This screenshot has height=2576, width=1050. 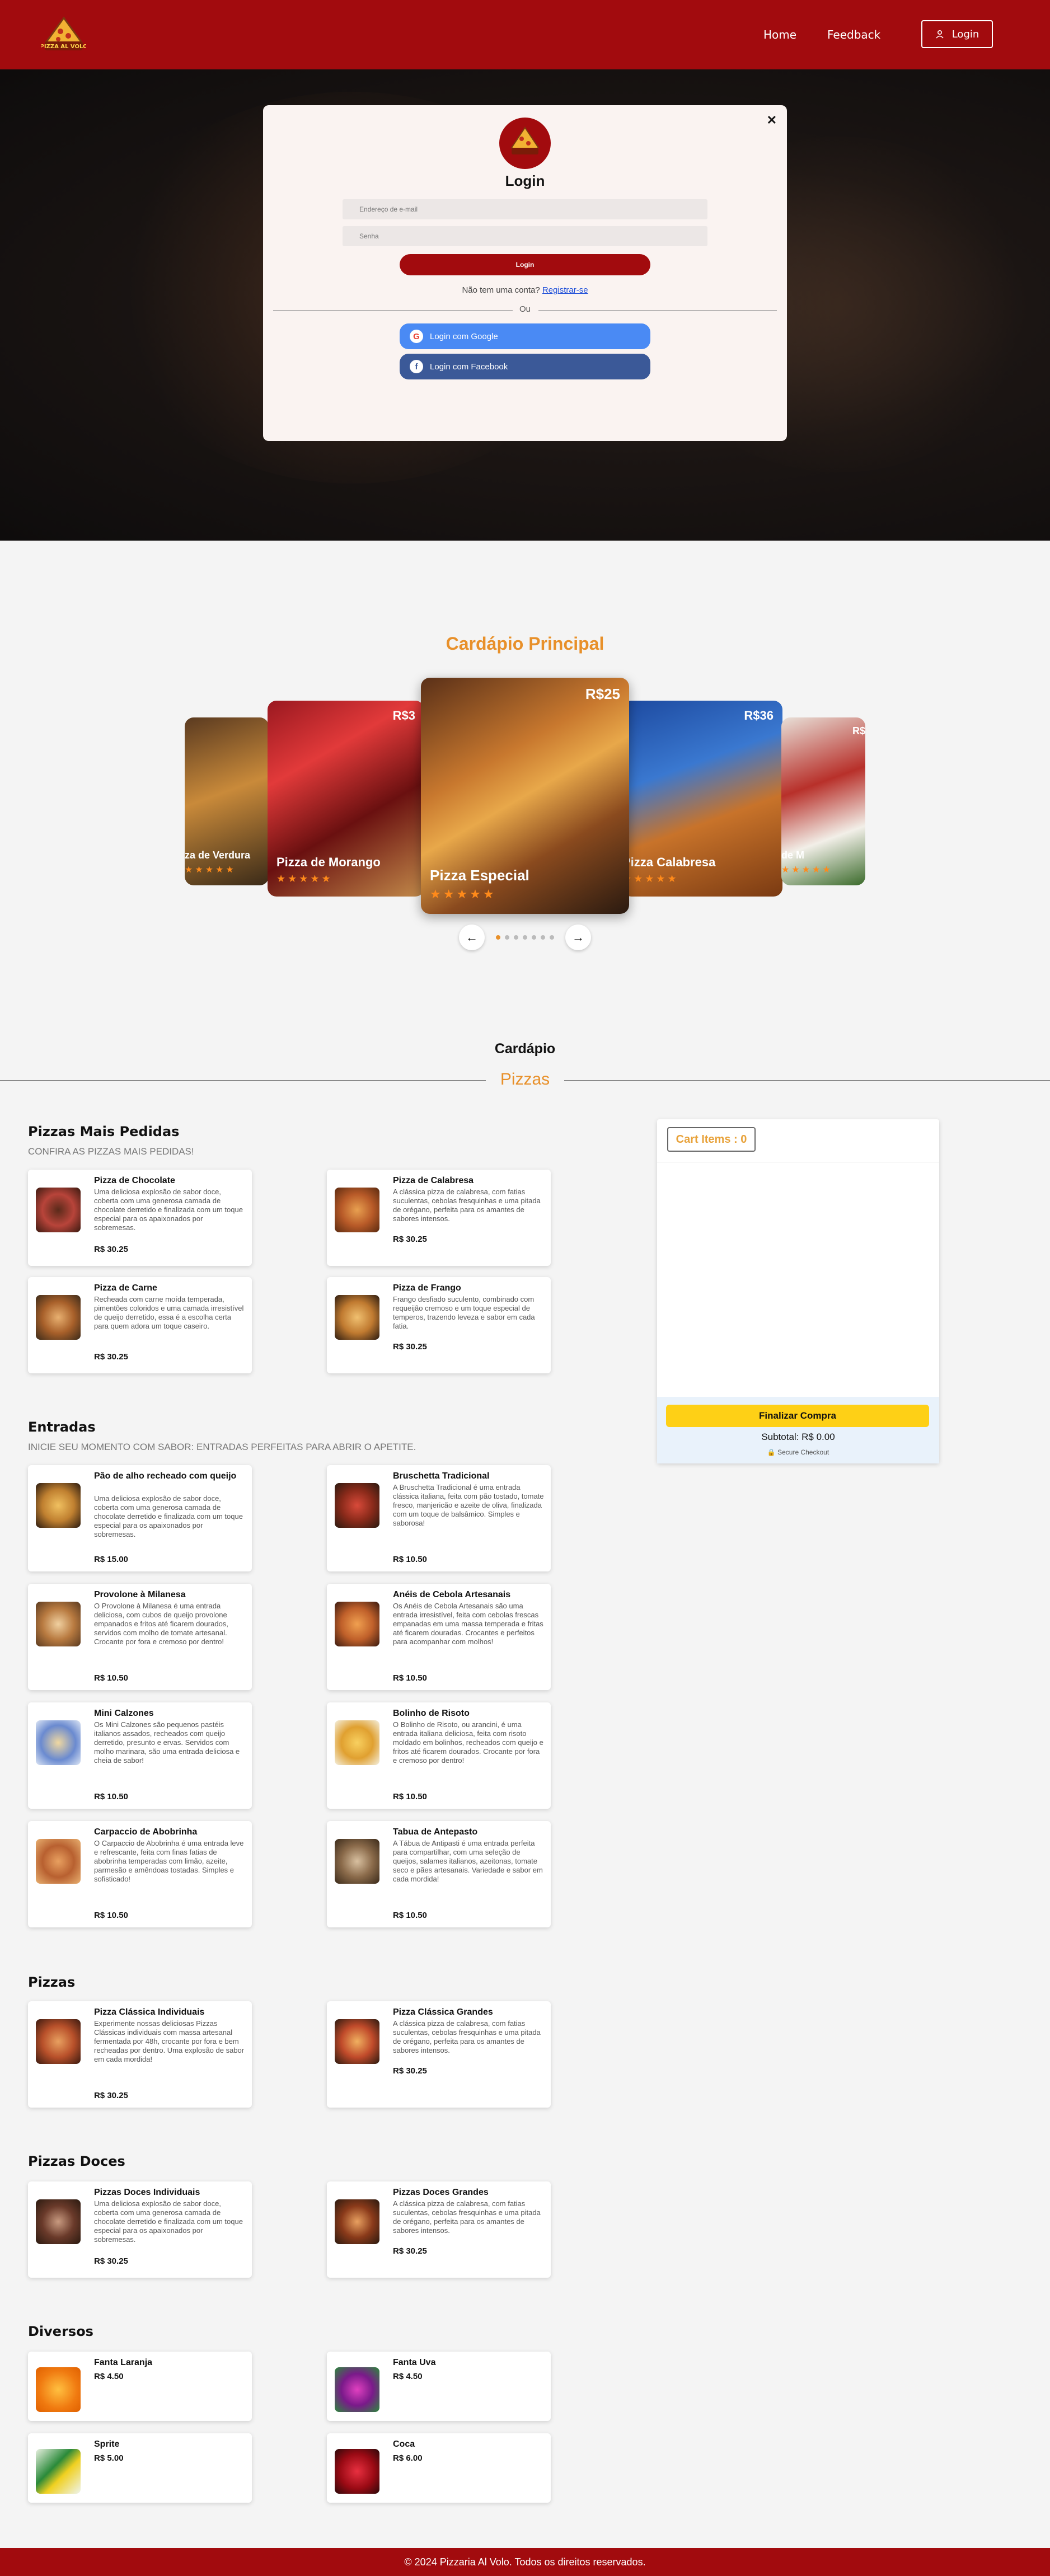 I want to click on item-price: R$ 6.00, so click(x=408, y=2458).